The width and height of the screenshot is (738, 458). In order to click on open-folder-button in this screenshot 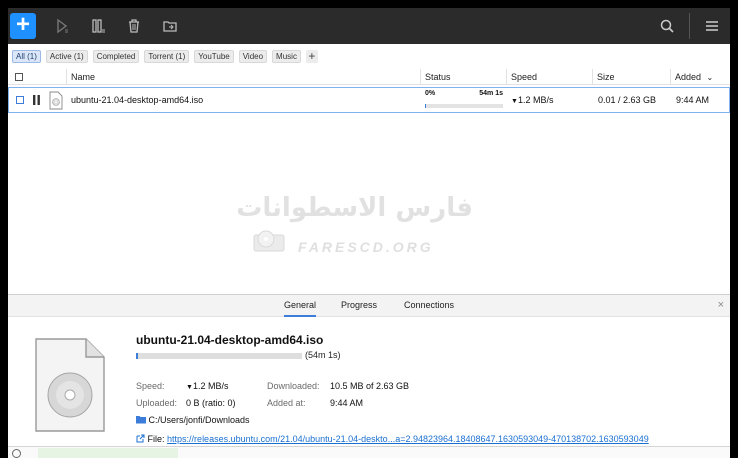, I will do `click(170, 26)`.